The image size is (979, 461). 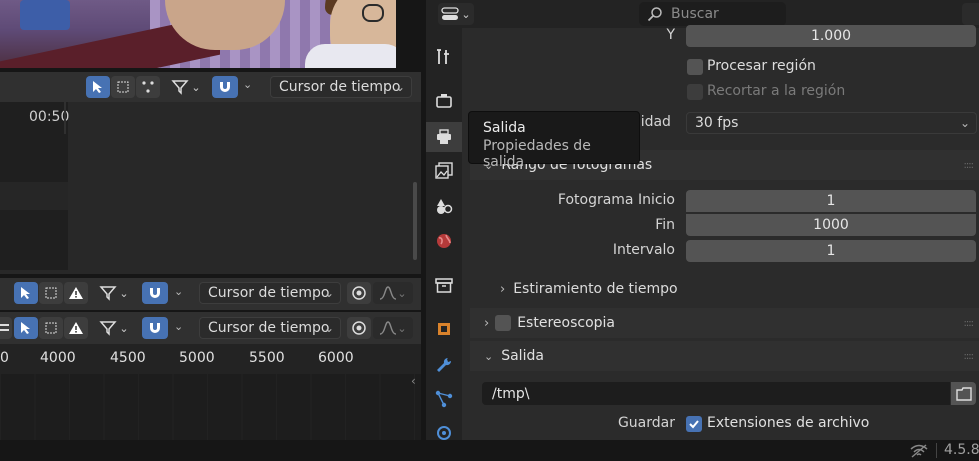 I want to click on playhead-dropdown-label: Cursor de tiempo, so click(x=269, y=293).